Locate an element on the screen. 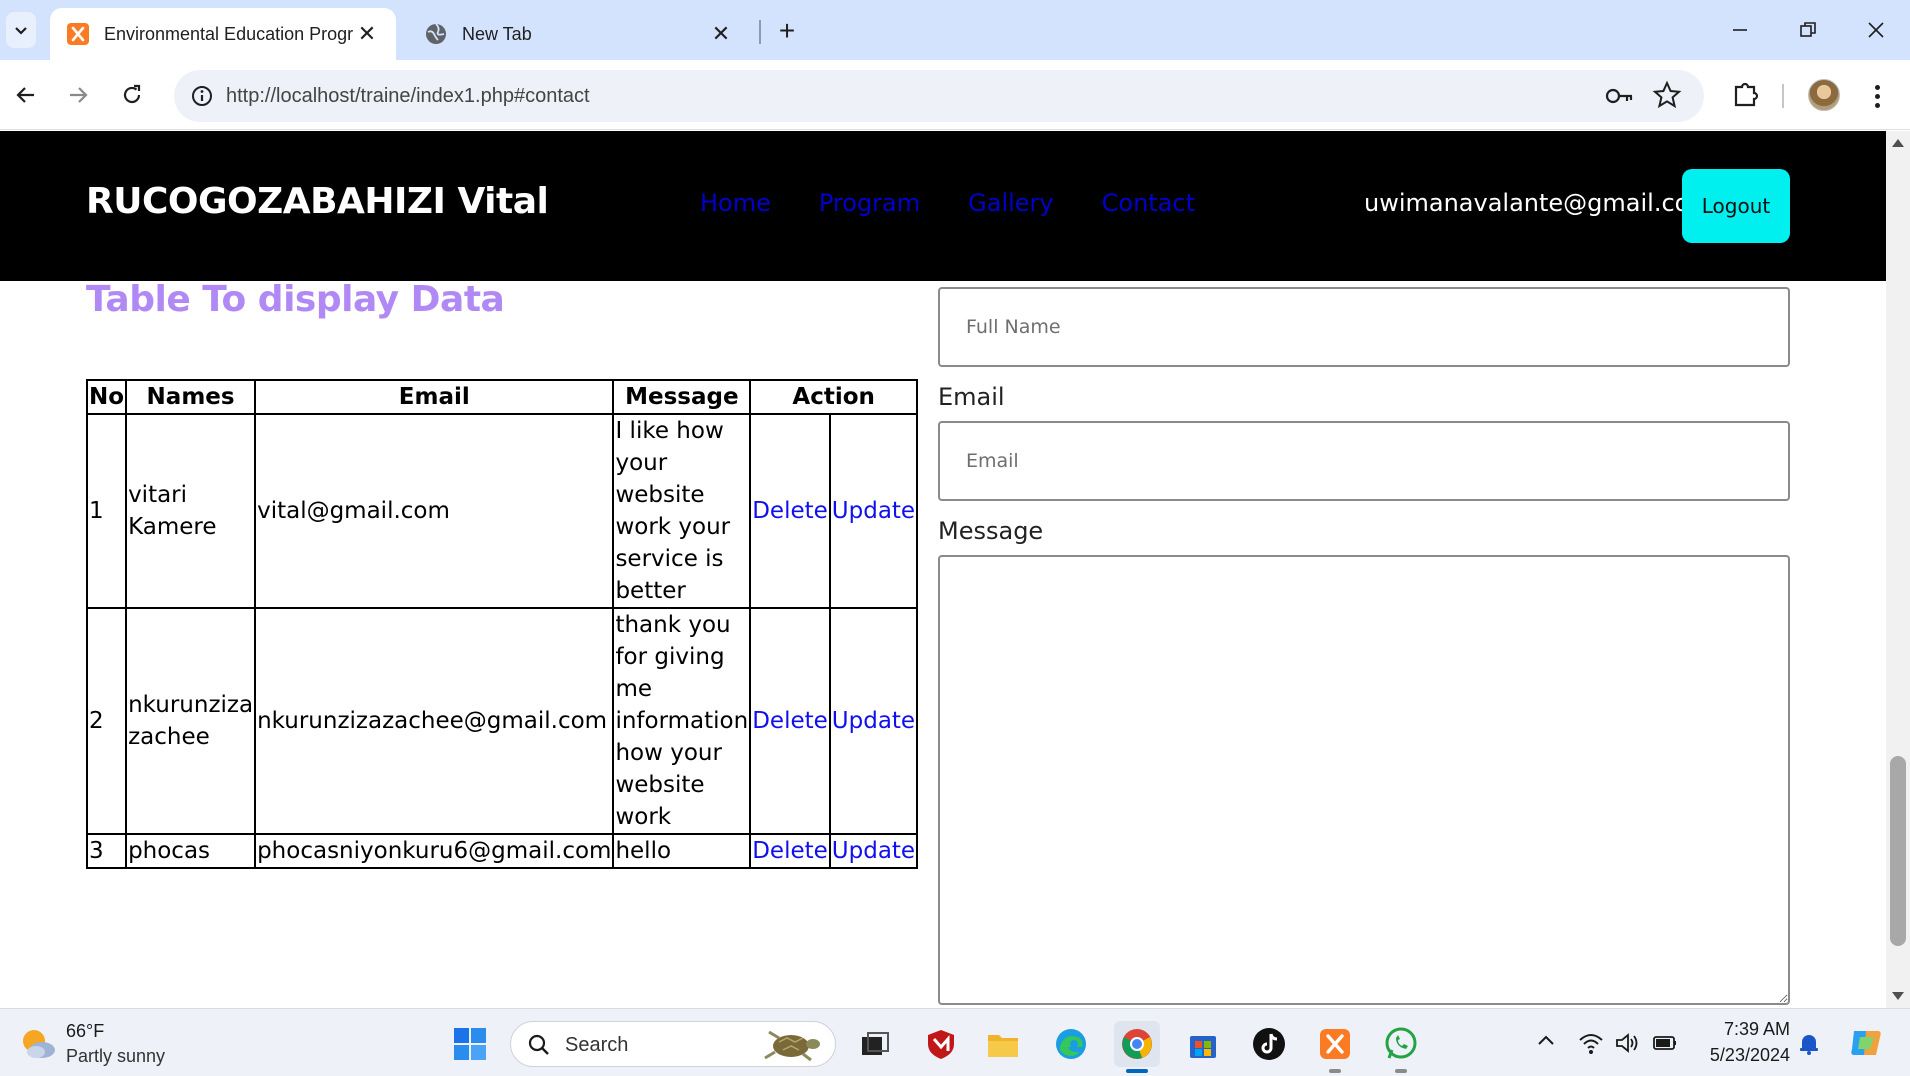 Image resolution: width=1910 pixels, height=1076 pixels. wifi-icon is located at coordinates (1591, 1043).